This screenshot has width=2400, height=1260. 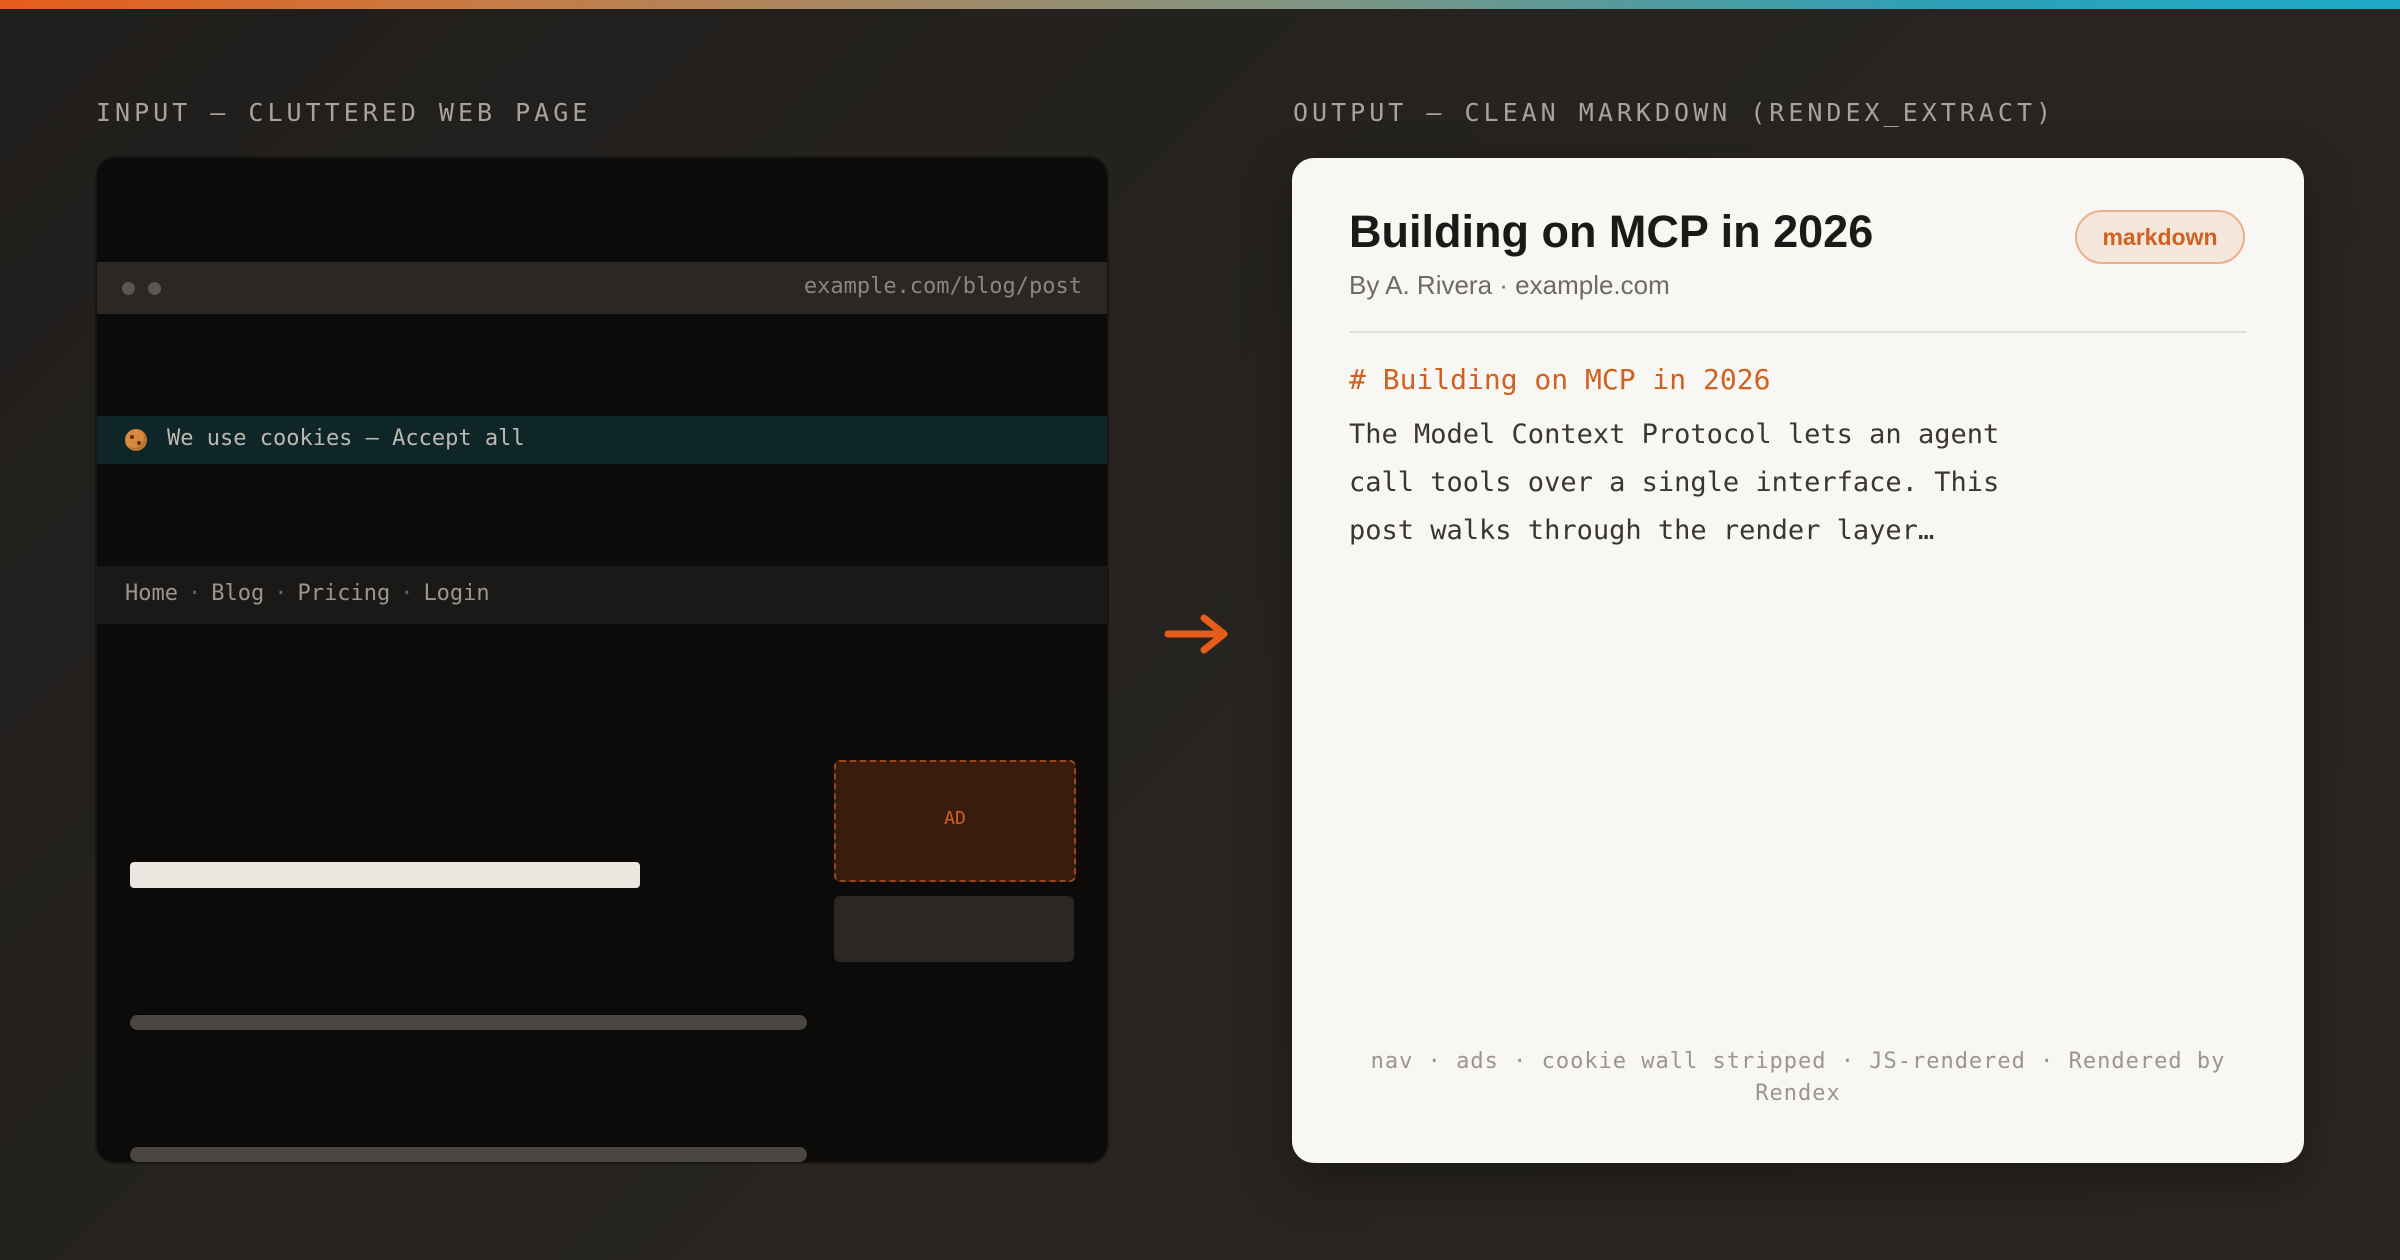 What do you see at coordinates (2160, 237) in the screenshot?
I see `format-badge: markdown` at bounding box center [2160, 237].